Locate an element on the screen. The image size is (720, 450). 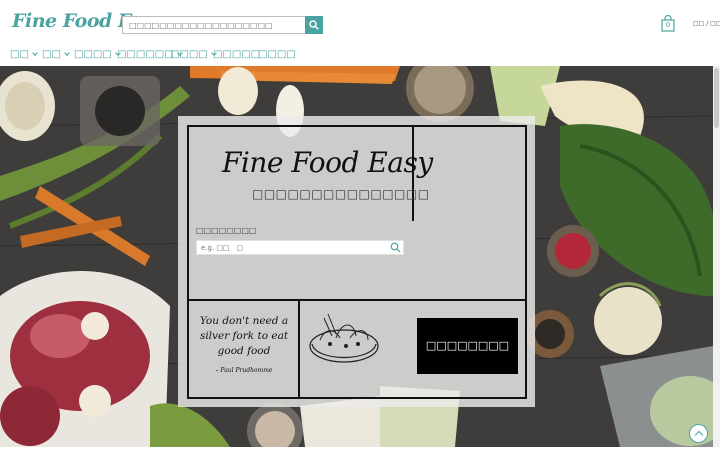
nav-item-2: □□ is located at coordinates (56, 54).